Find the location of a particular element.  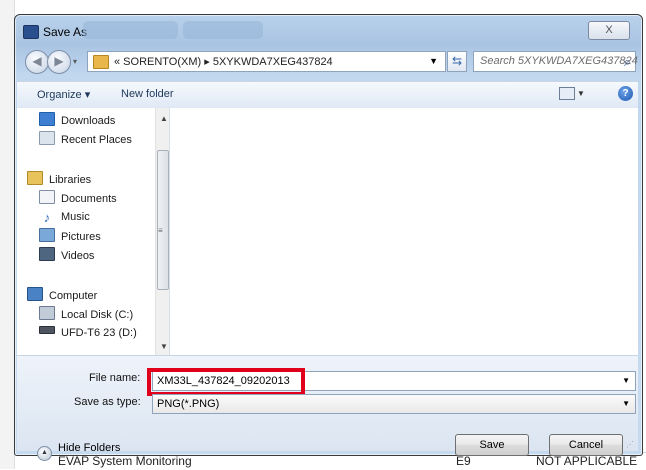

resize-grip-icon: ⋰ is located at coordinates (630, 444).